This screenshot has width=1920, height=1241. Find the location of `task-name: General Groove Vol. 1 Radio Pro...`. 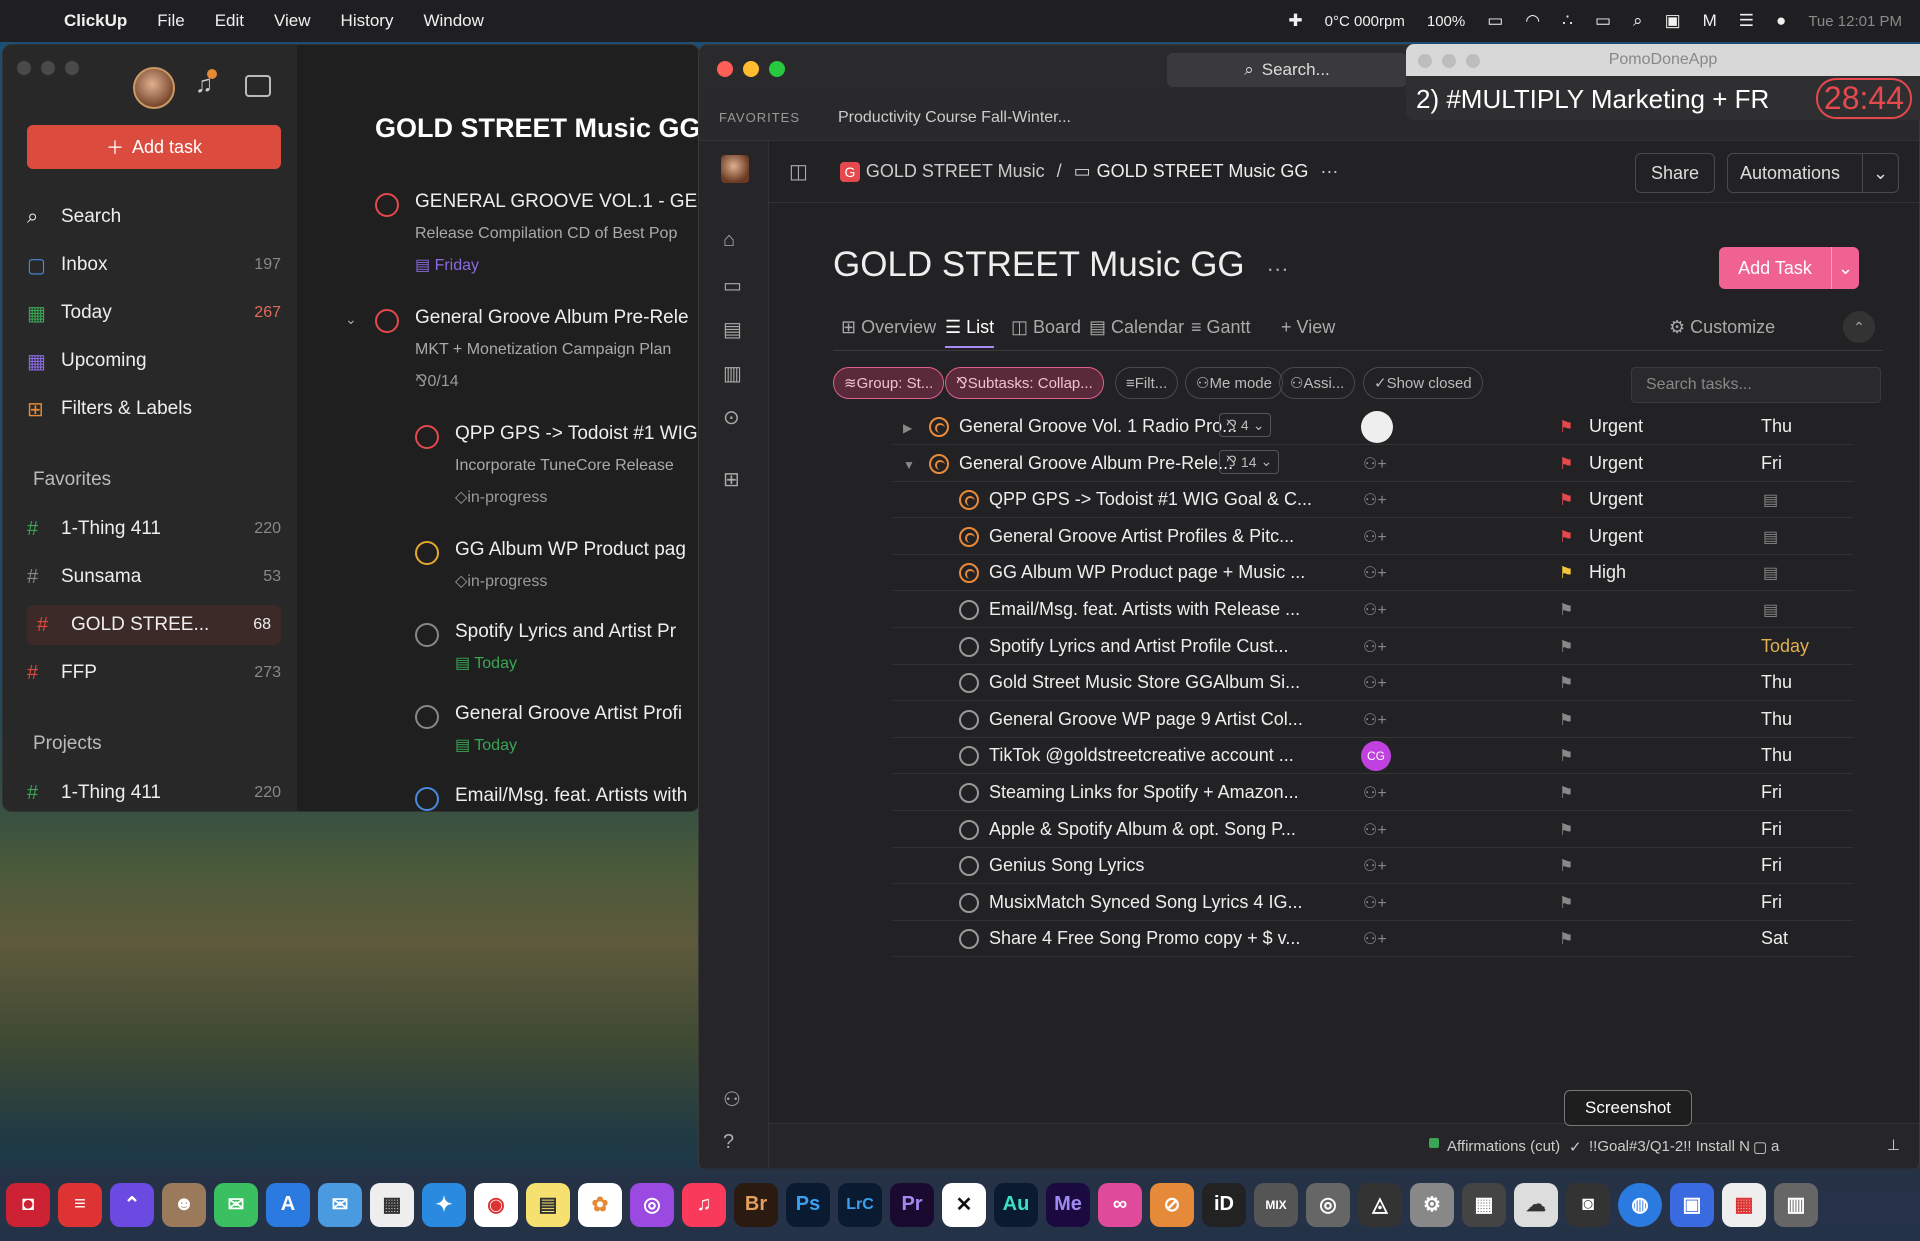

task-name: General Groove Vol. 1 Radio Pro... is located at coordinates (1098, 426).